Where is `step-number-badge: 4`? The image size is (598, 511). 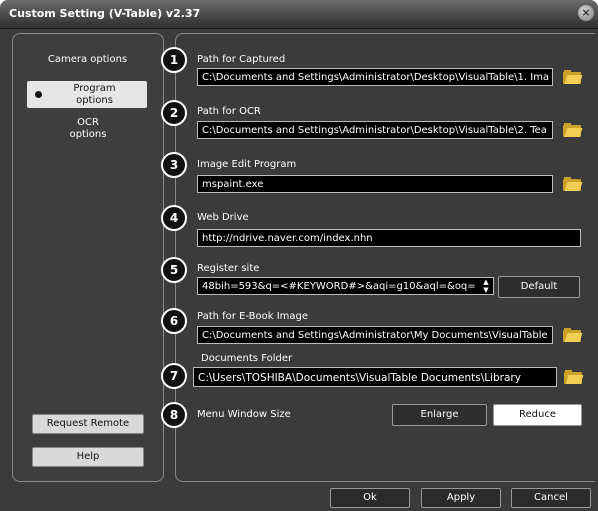 step-number-badge: 4 is located at coordinates (174, 218).